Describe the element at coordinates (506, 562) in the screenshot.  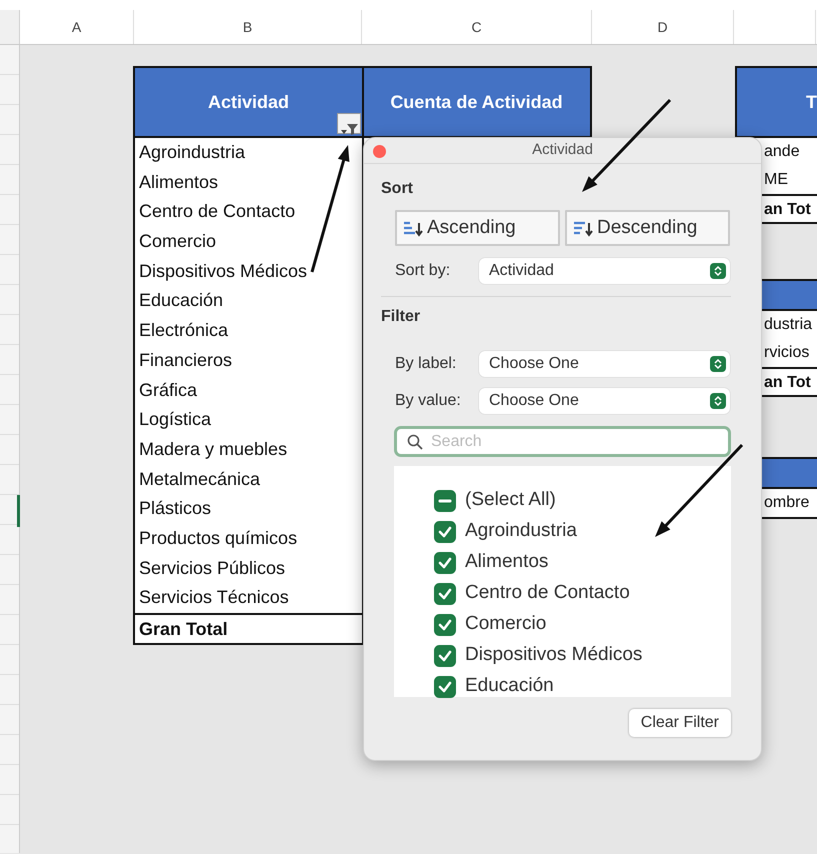
I see `checkbox-label: Alimentos` at that location.